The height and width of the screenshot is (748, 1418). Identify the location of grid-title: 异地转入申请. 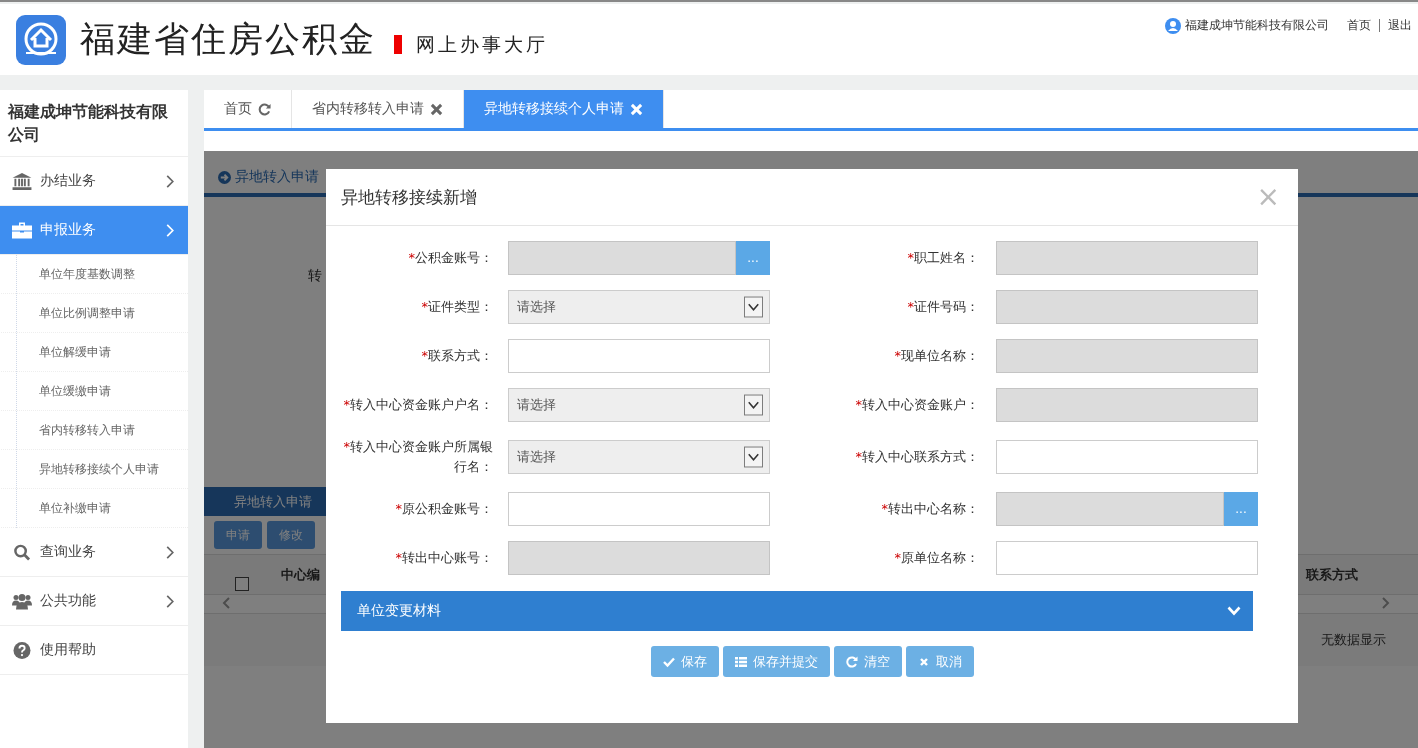
(273, 501).